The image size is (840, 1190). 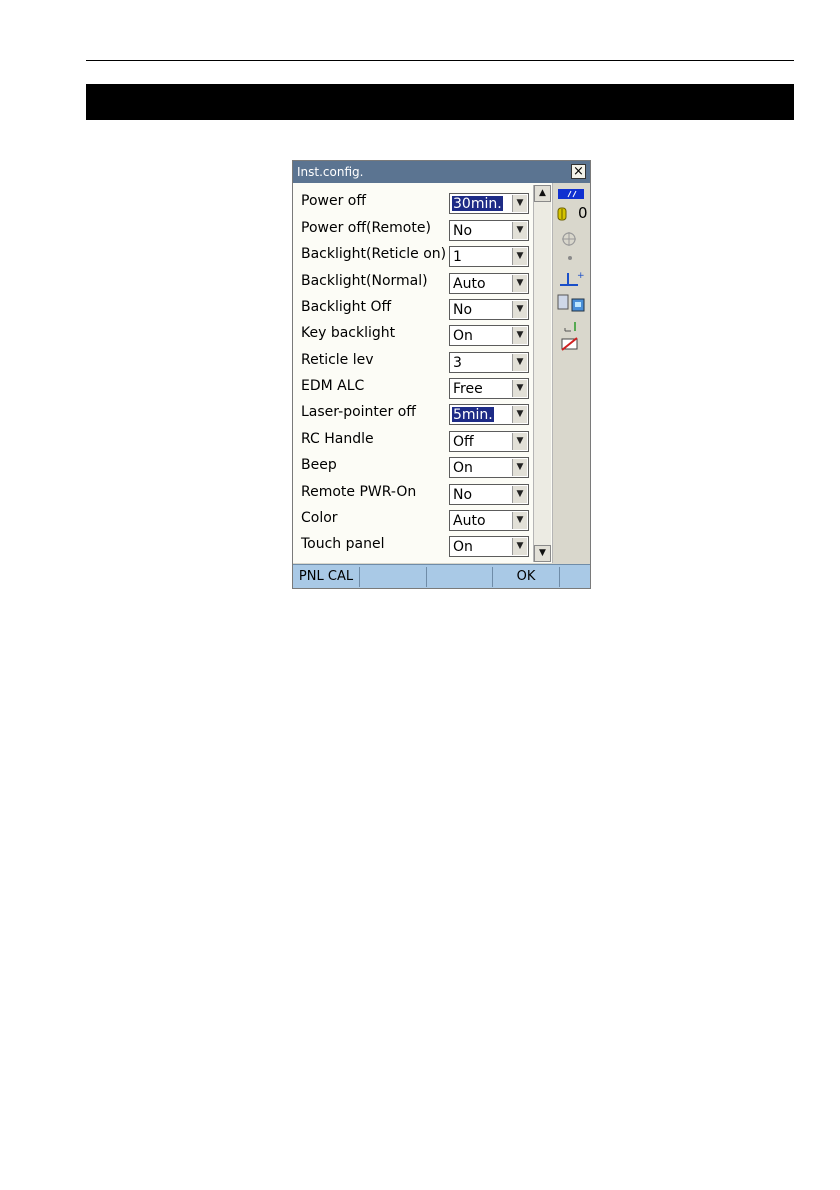 I want to click on setting-label: Backlight(Normal), so click(x=364, y=281).